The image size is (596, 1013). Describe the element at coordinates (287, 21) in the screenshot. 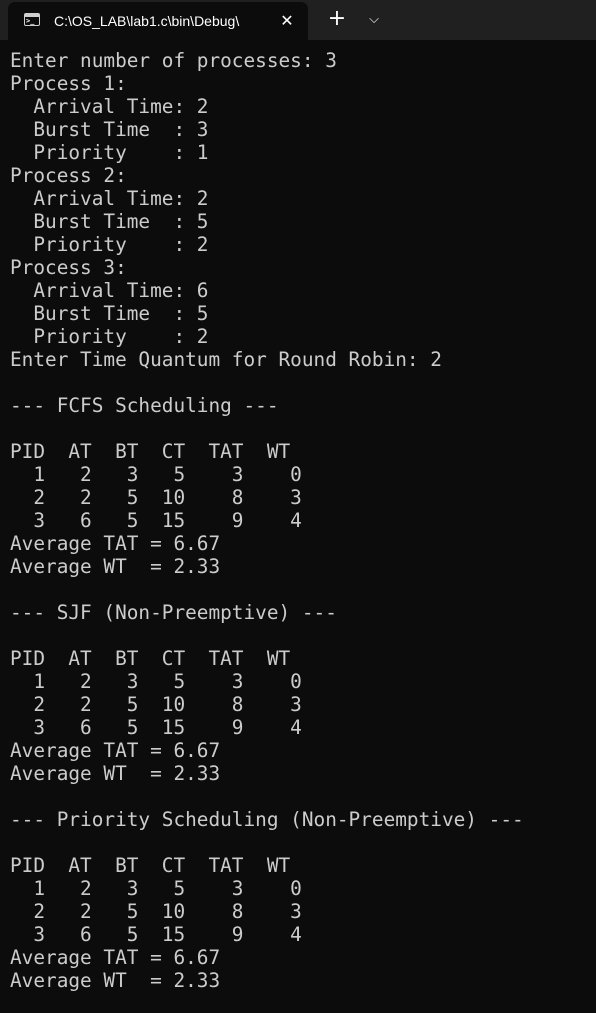

I see `close-tab-icon: ✕` at that location.